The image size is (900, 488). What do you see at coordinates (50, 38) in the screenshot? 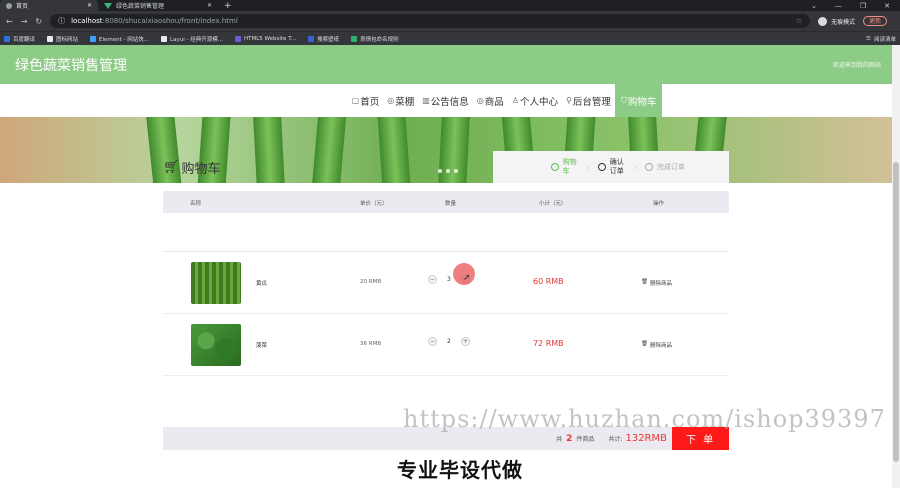
I see `flag-icon` at bounding box center [50, 38].